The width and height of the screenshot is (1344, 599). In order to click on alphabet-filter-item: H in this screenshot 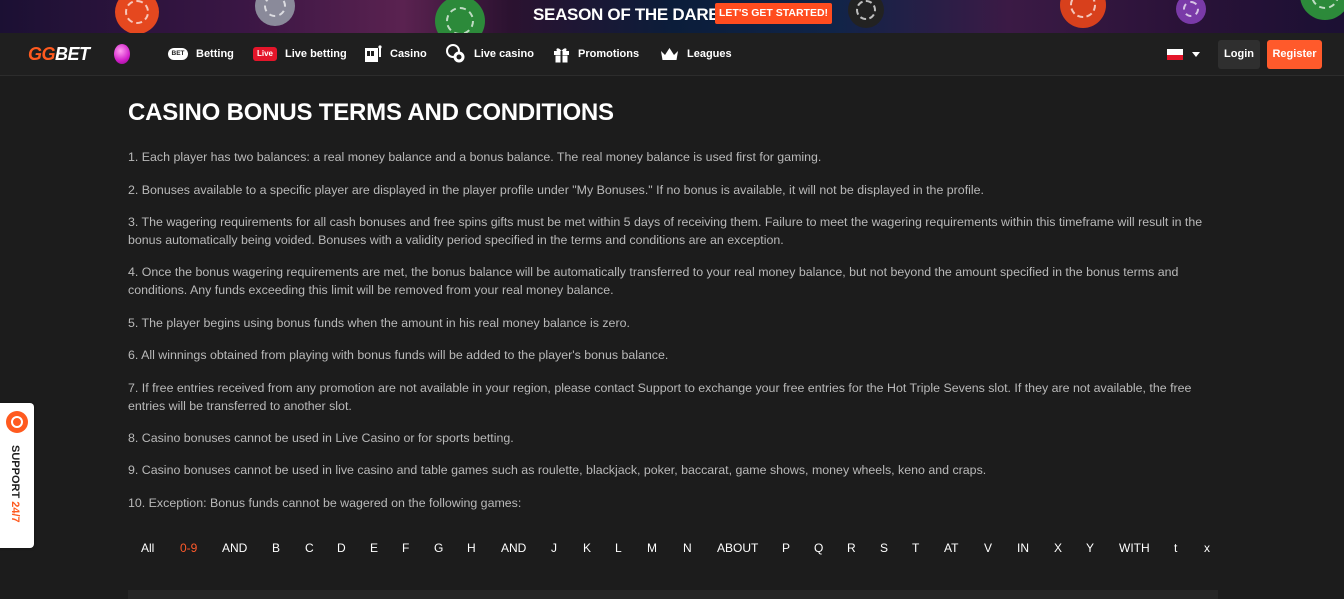, I will do `click(471, 548)`.